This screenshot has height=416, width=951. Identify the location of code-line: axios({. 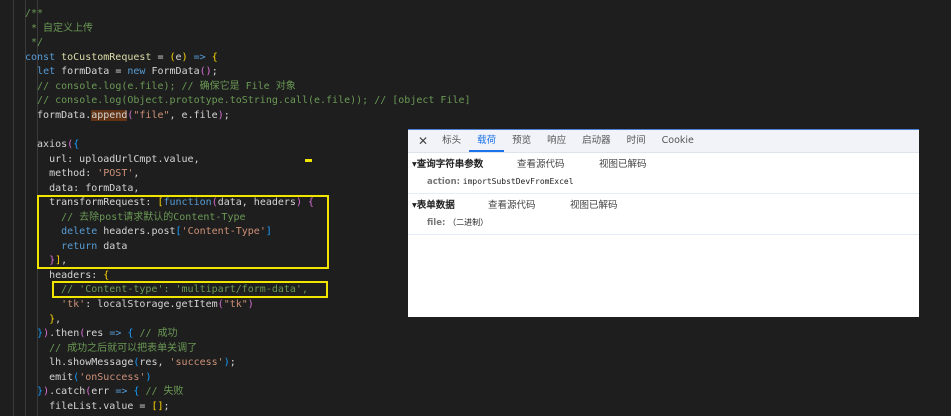
(52, 144).